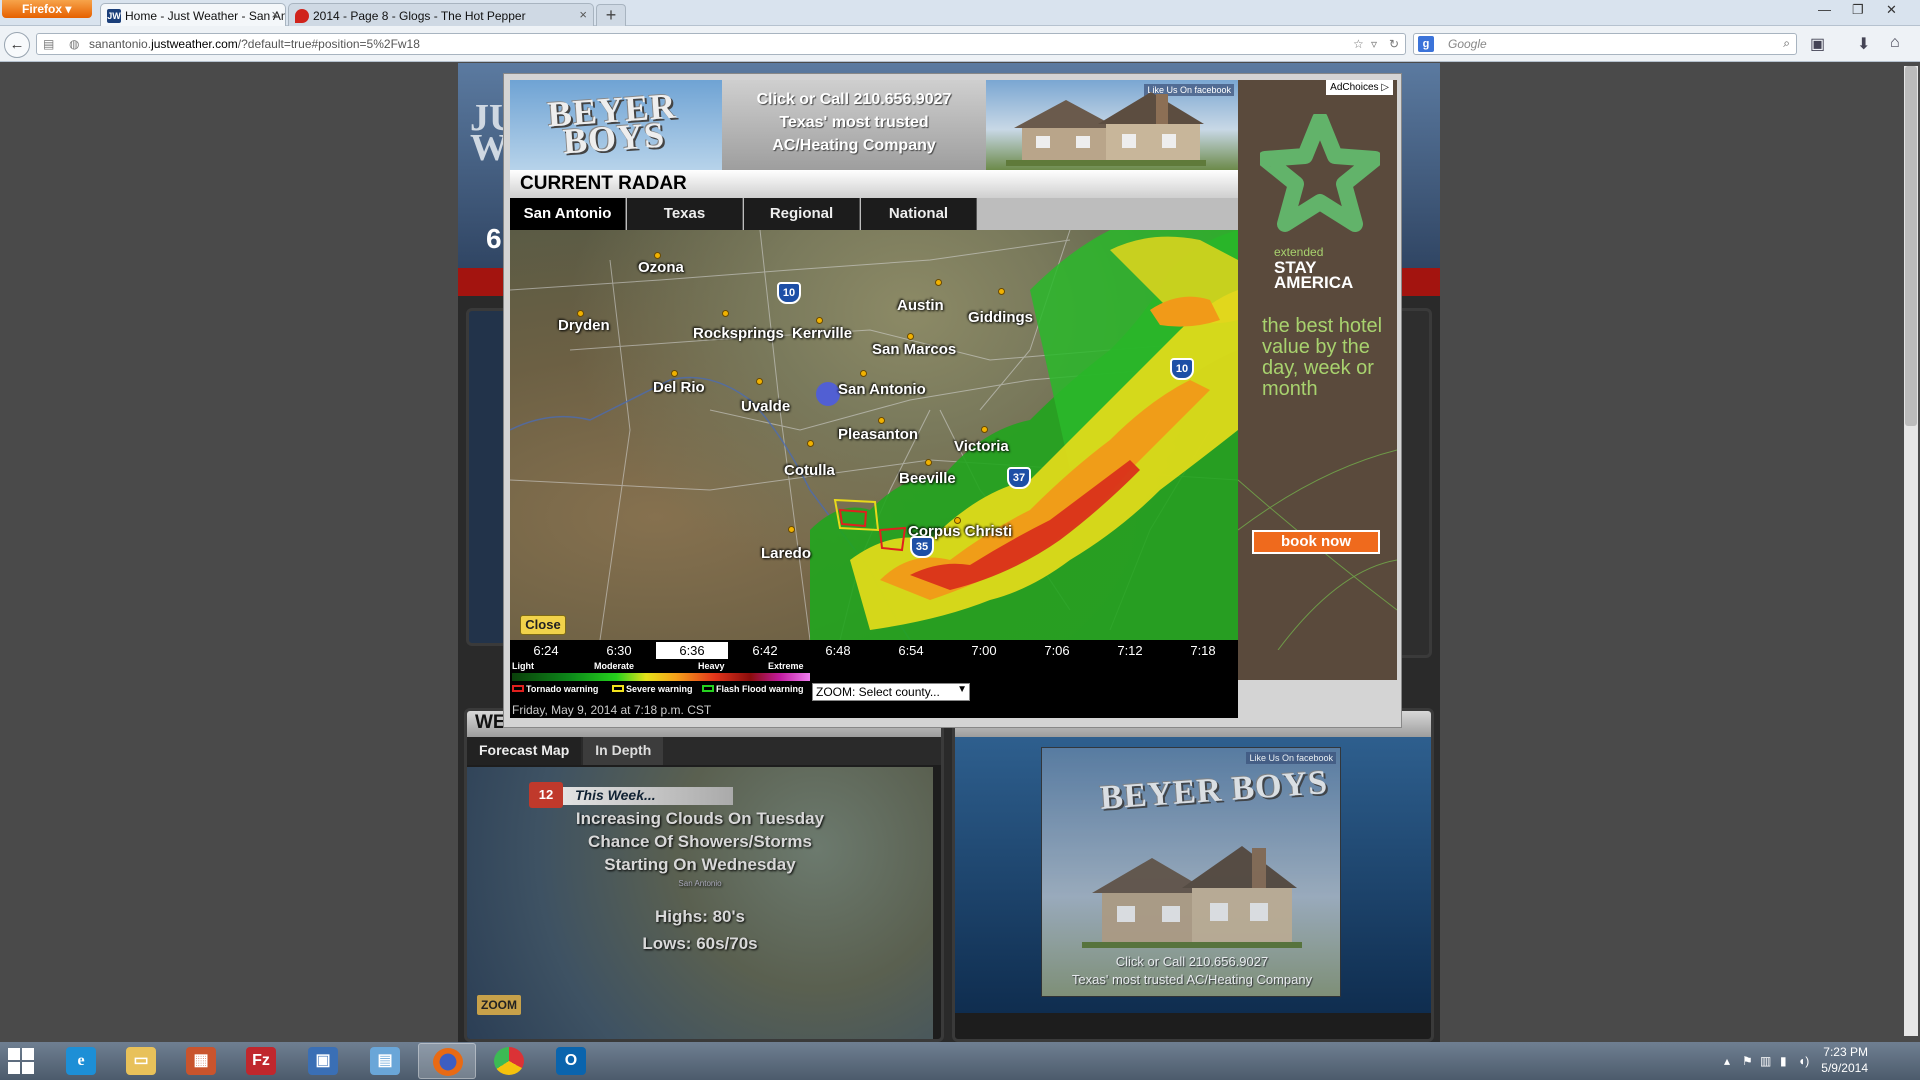  Describe the element at coordinates (1911, 551) in the screenshot. I see `page-scrollbar` at that location.